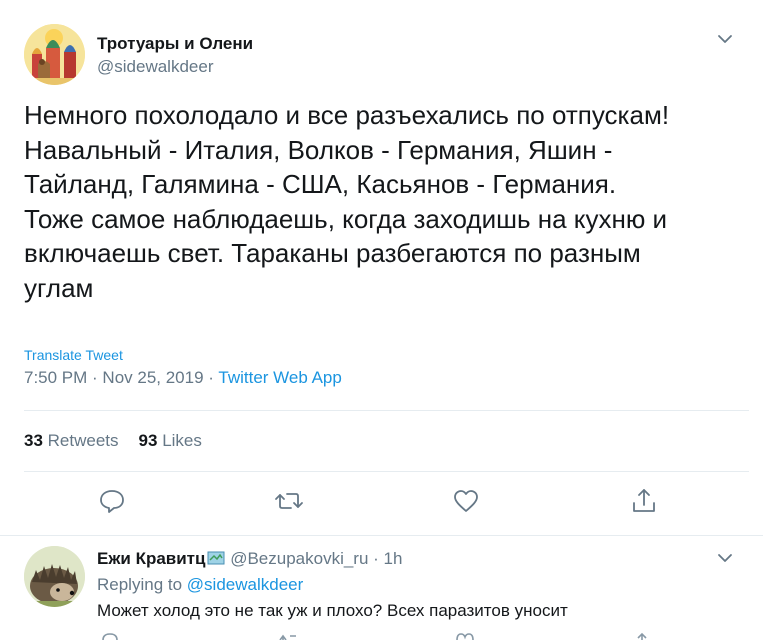  What do you see at coordinates (152, 377) in the screenshot?
I see `tweet-date: Nov 25, 2019` at bounding box center [152, 377].